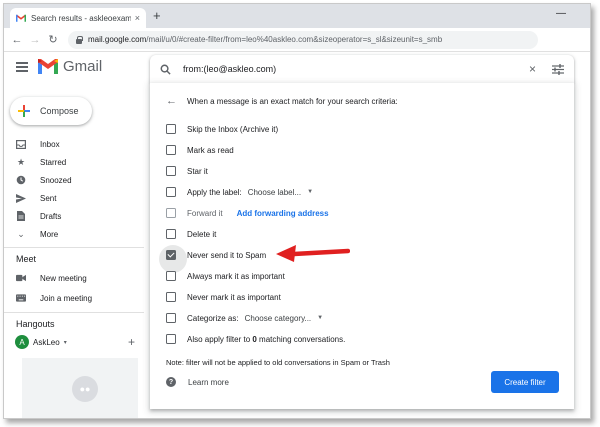 The image size is (600, 427). What do you see at coordinates (21, 298) in the screenshot?
I see `keyboard-icon` at bounding box center [21, 298].